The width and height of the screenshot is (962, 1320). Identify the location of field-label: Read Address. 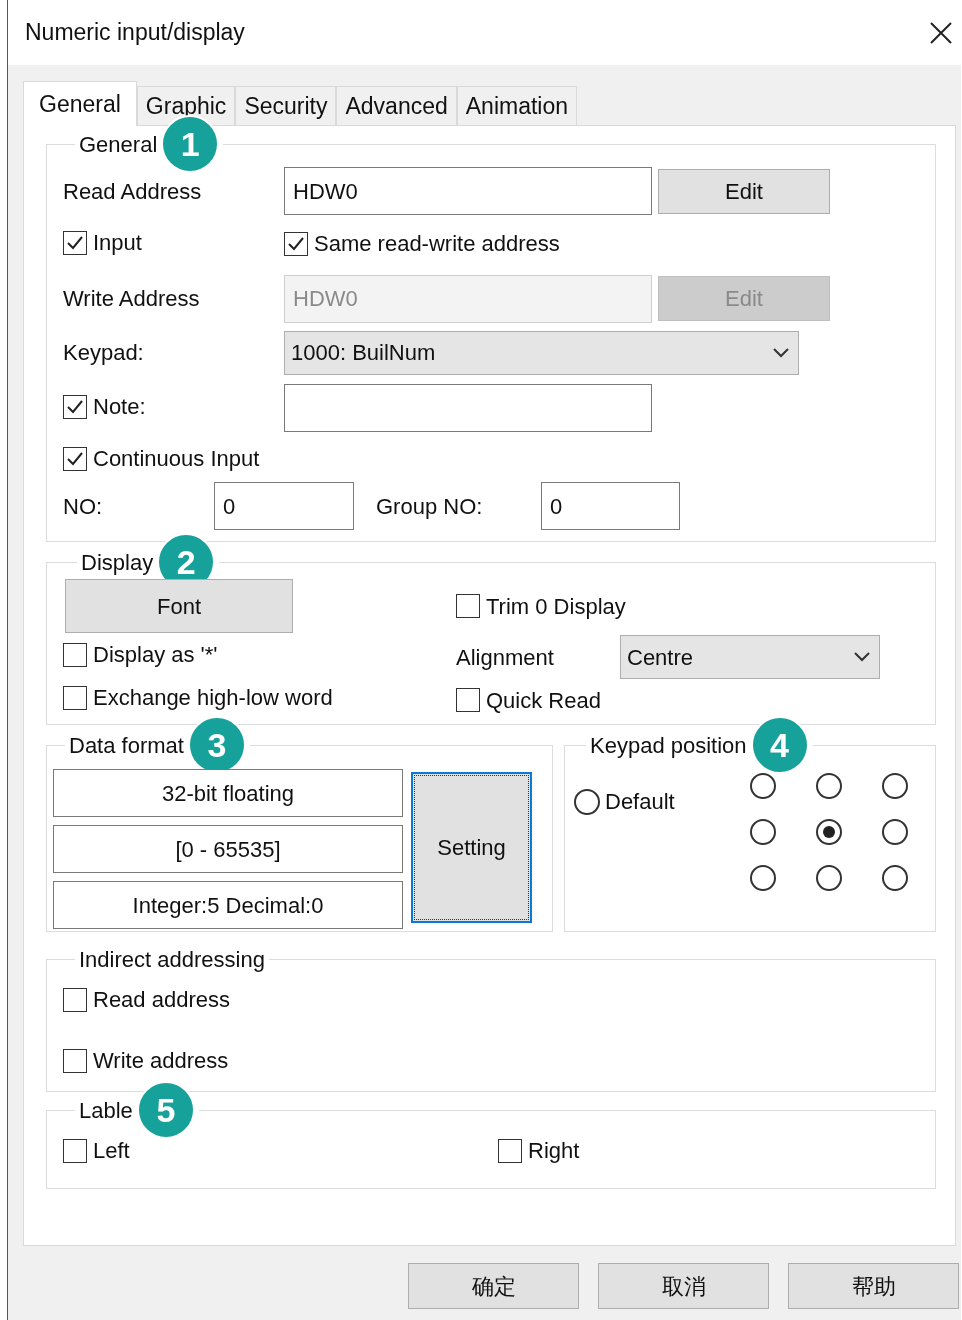
(133, 191).